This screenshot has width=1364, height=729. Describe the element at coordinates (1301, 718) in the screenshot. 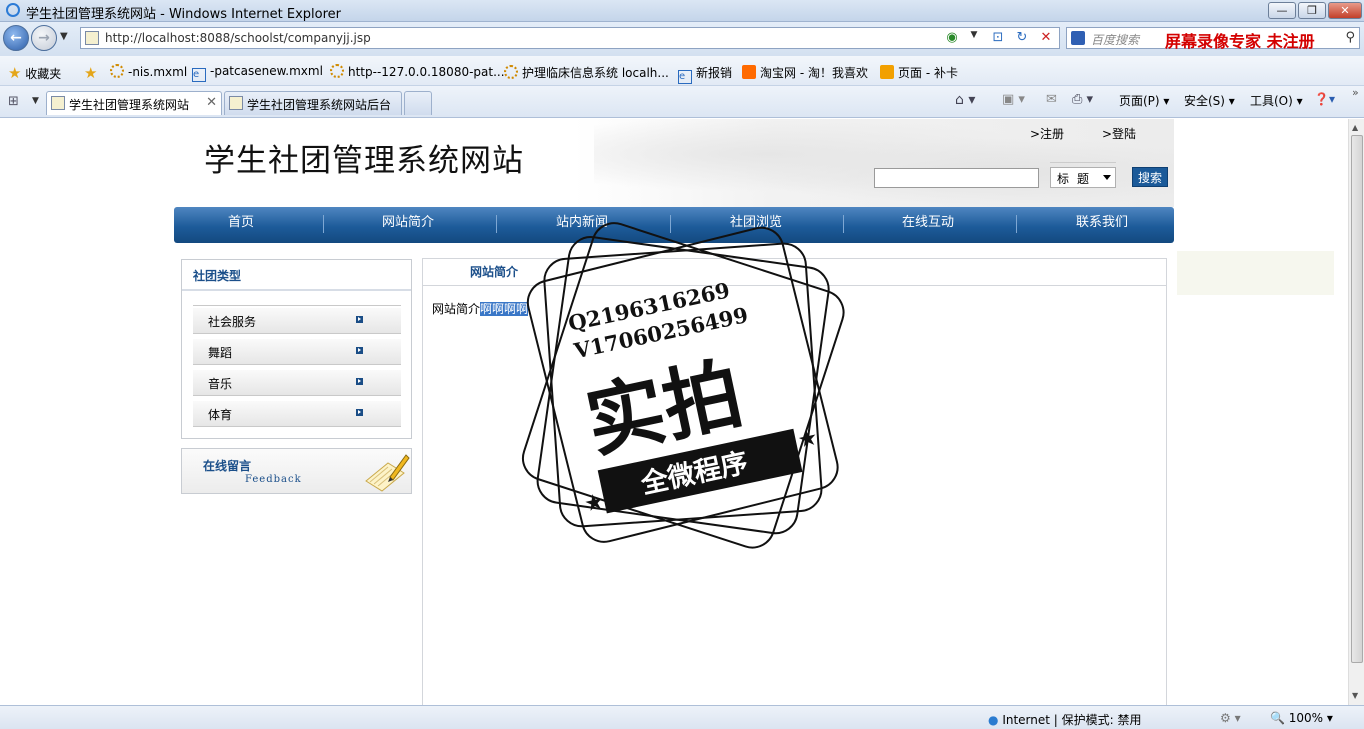

I see `zoom-control: 🔍 100% ▾` at that location.